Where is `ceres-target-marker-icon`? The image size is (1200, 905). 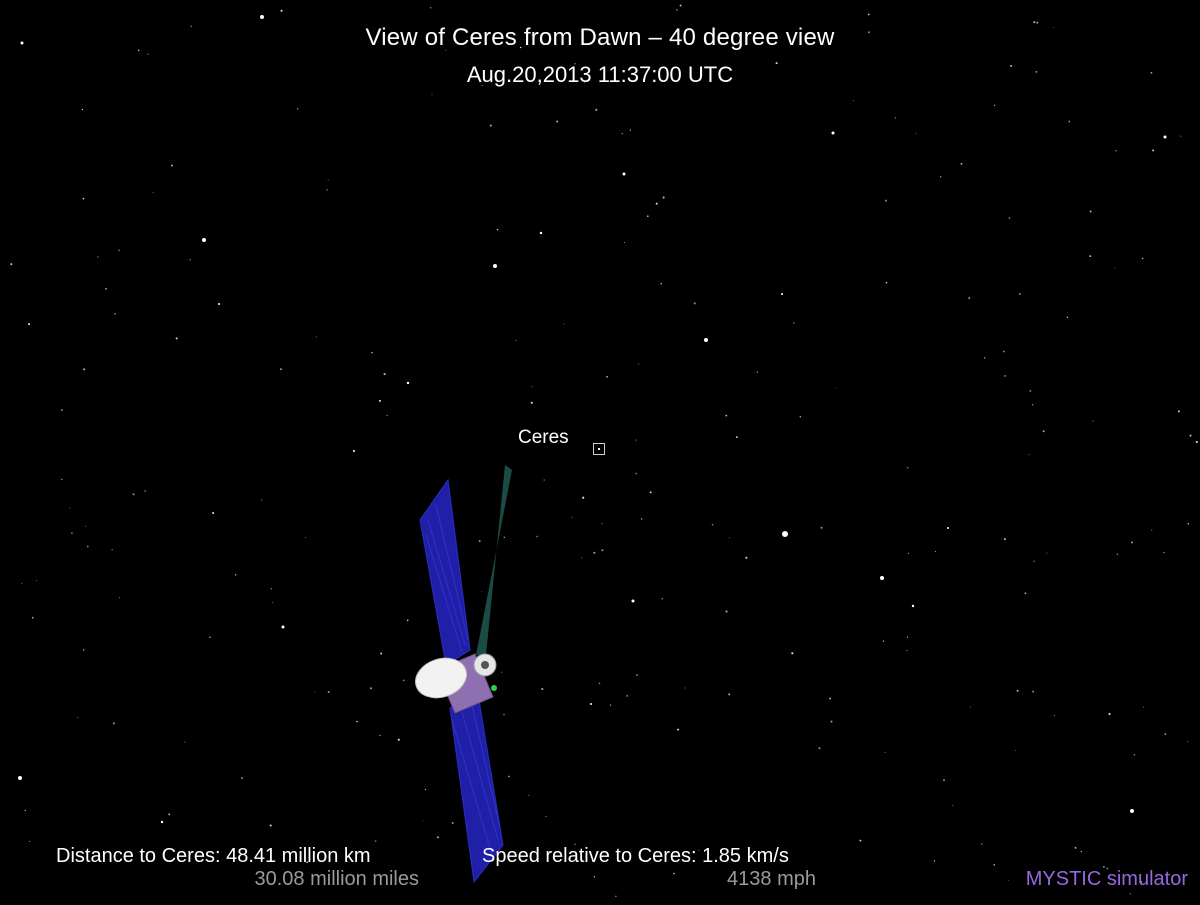 ceres-target-marker-icon is located at coordinates (599, 449).